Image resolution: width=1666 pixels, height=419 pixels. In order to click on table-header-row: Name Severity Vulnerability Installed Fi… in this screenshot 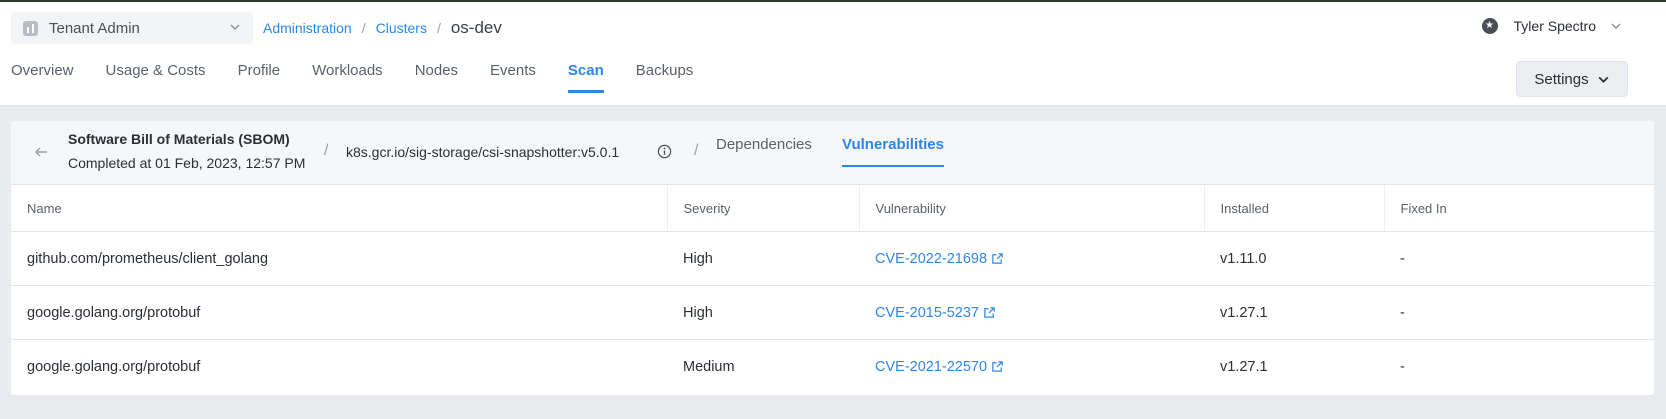, I will do `click(832, 208)`.